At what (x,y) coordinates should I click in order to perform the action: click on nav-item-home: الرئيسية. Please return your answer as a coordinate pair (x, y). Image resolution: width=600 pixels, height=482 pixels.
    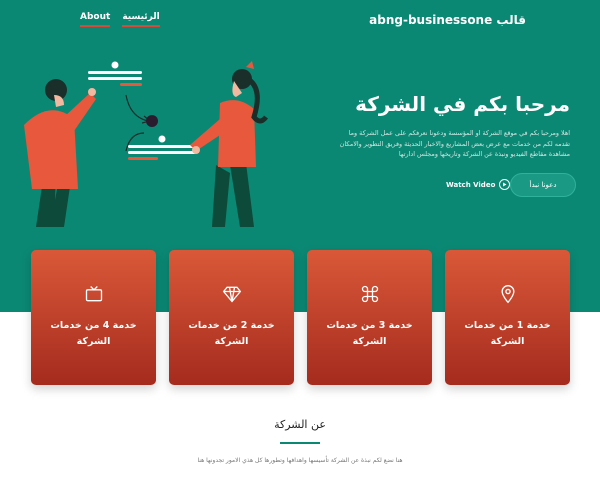
    Looking at the image, I should click on (141, 19).